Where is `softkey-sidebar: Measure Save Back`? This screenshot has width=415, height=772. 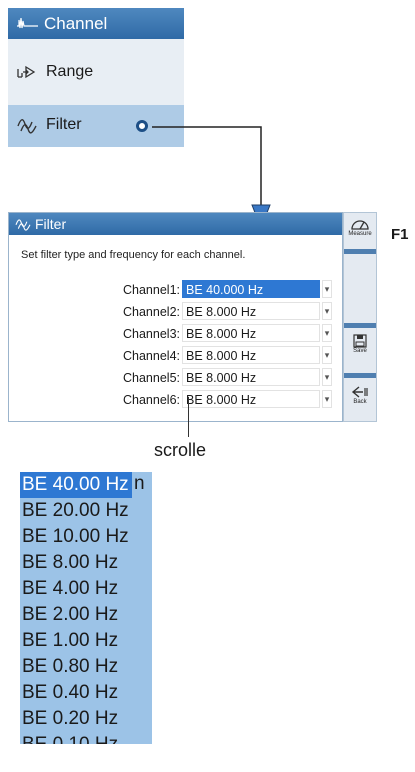
softkey-sidebar: Measure Save Back is located at coordinates (360, 317).